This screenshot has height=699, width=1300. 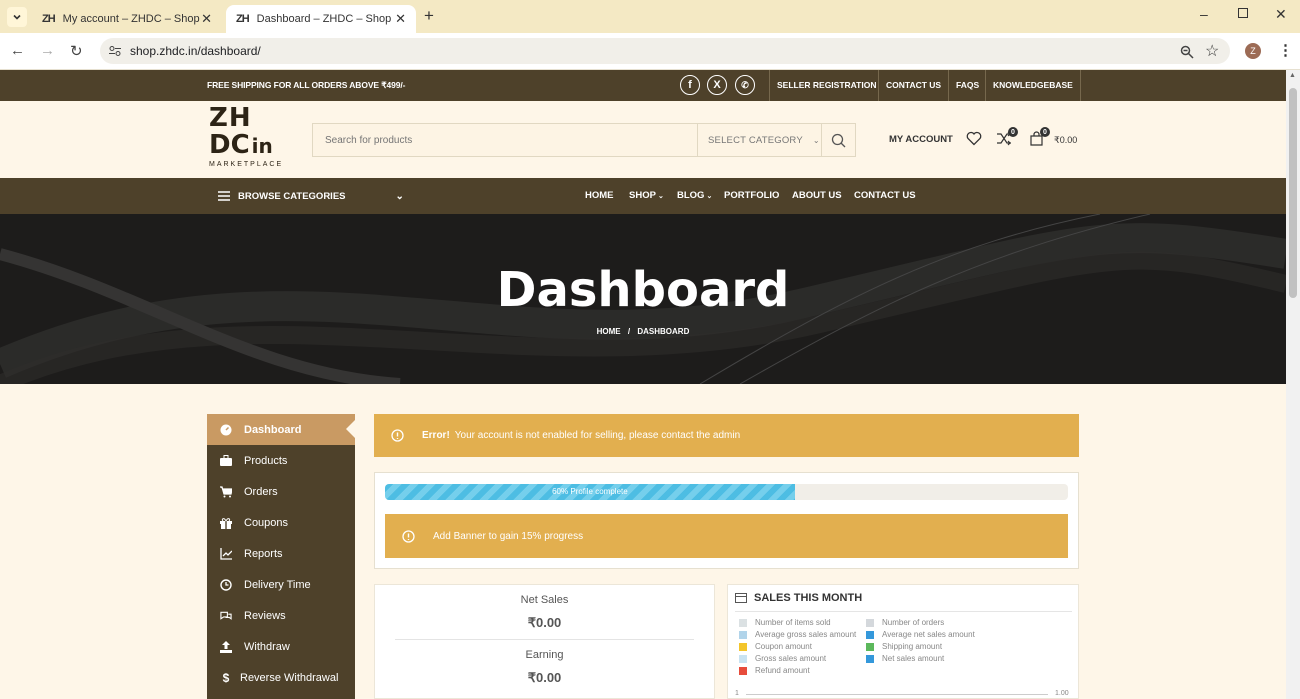 I want to click on logo-line2b: in, so click(x=262, y=146).